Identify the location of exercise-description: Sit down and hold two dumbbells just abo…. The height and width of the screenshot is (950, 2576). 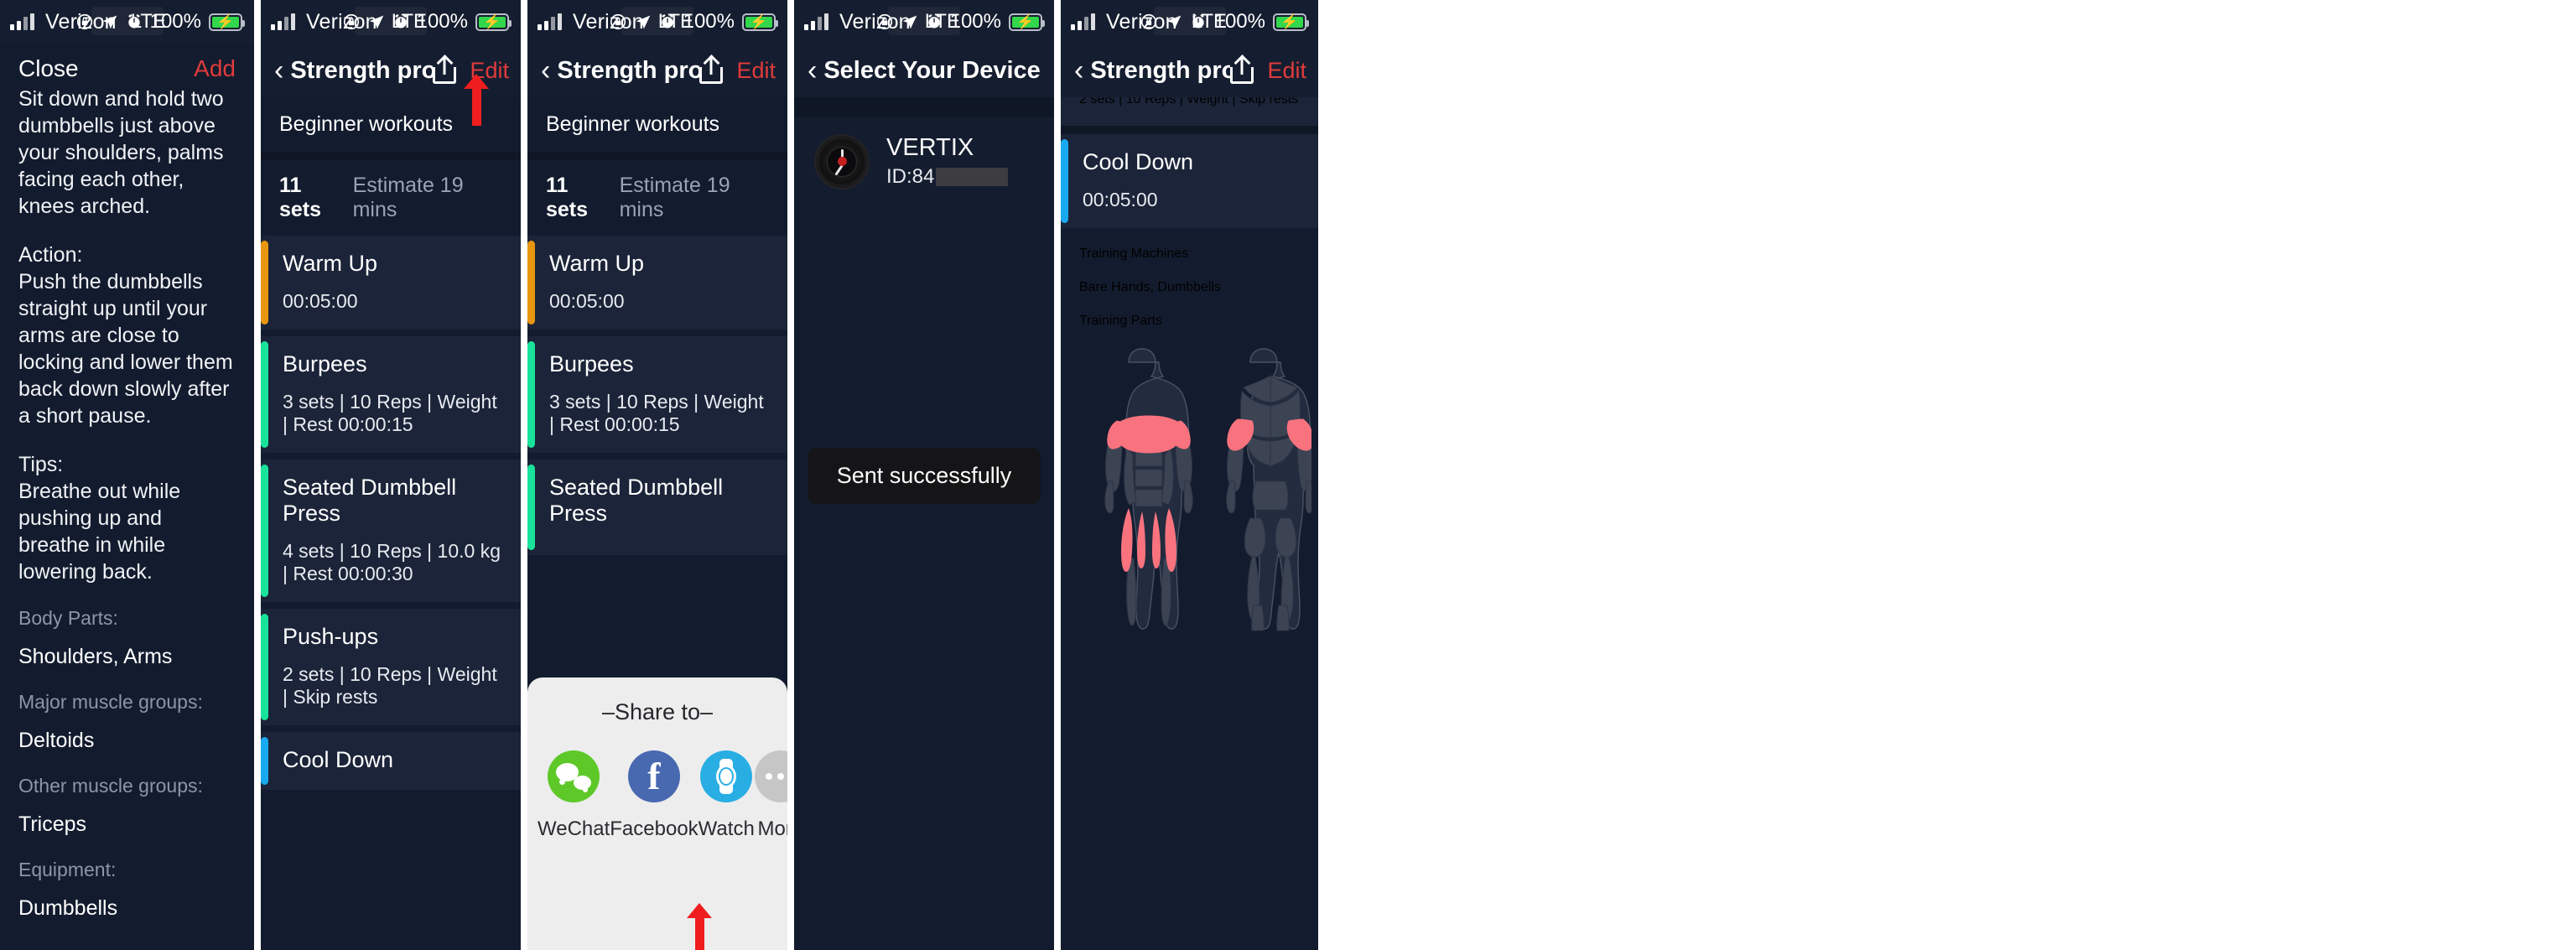
(121, 152).